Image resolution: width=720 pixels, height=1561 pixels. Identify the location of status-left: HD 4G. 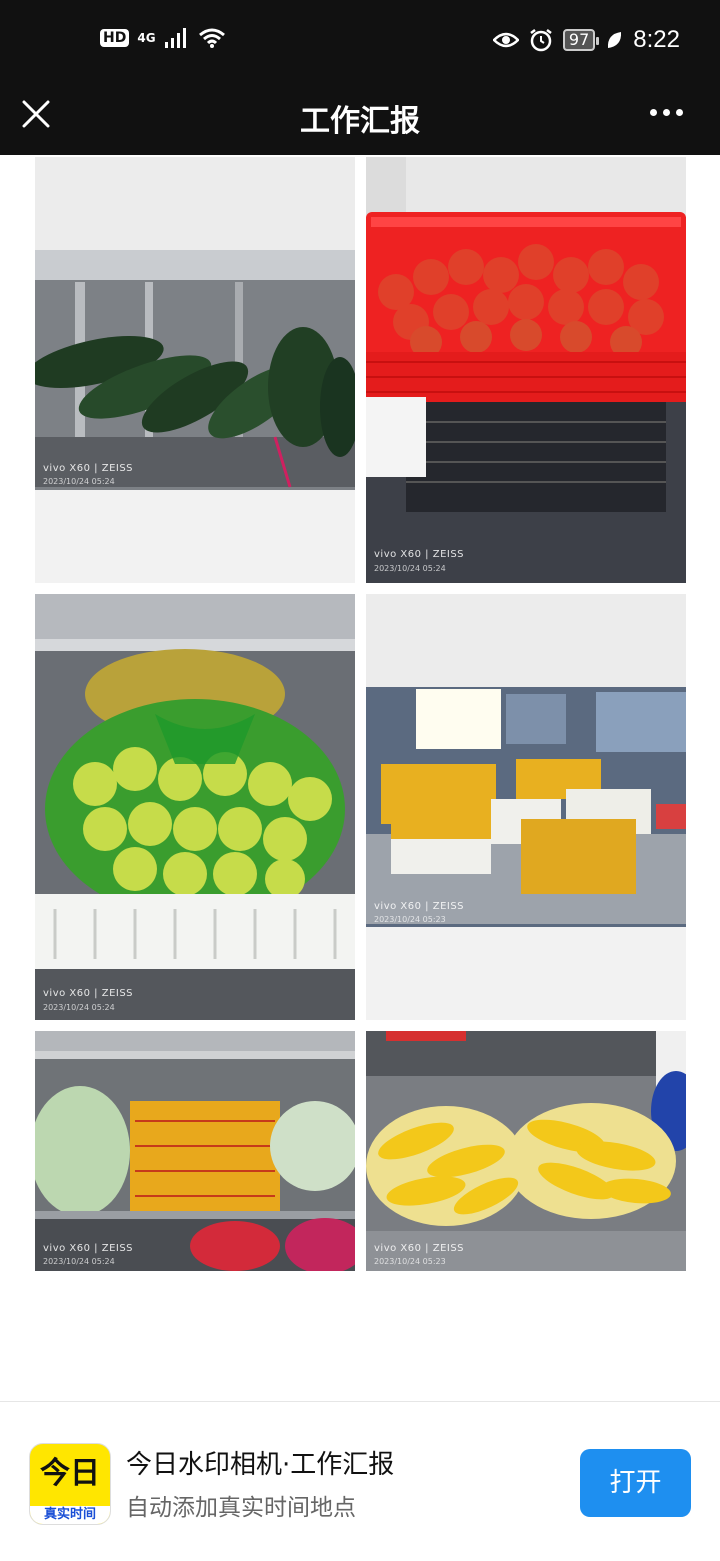
(163, 38).